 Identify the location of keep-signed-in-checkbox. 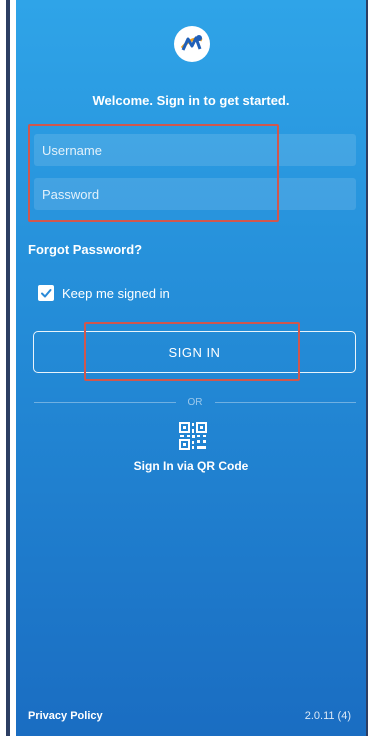
(46, 293).